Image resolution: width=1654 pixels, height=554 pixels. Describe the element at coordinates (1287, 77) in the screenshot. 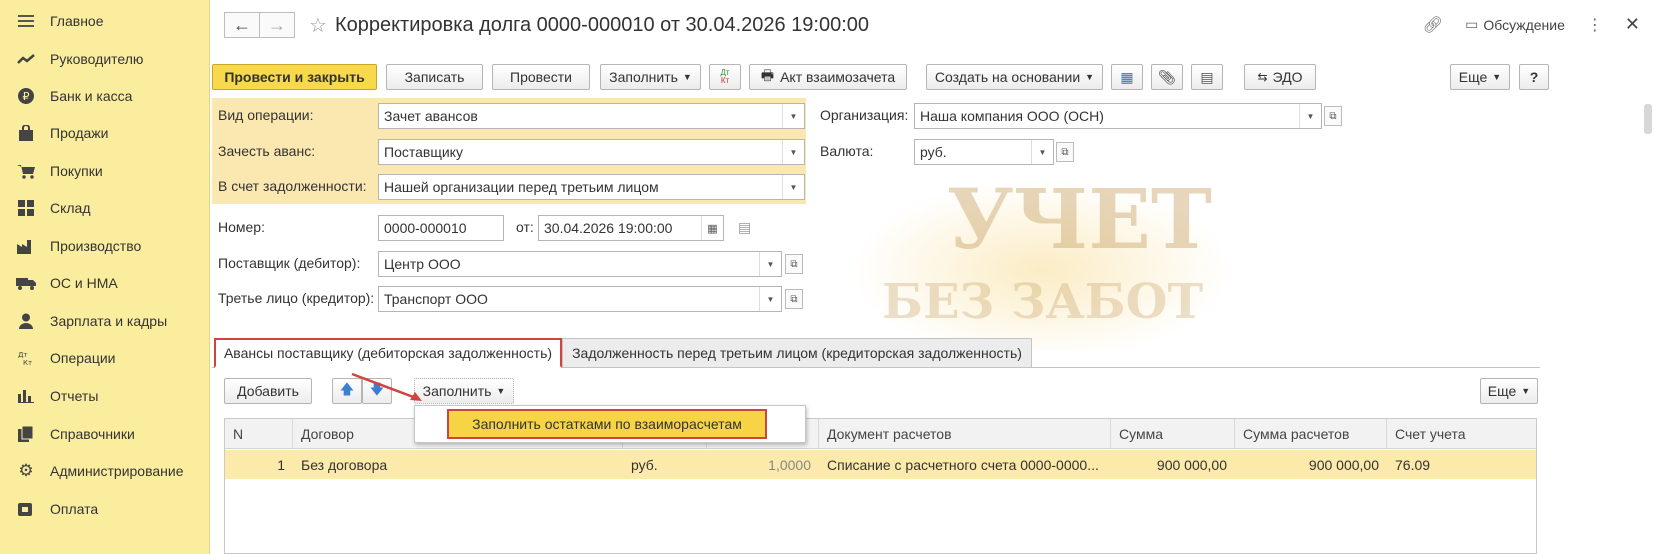

I see `edo-label: ЭДО` at that location.